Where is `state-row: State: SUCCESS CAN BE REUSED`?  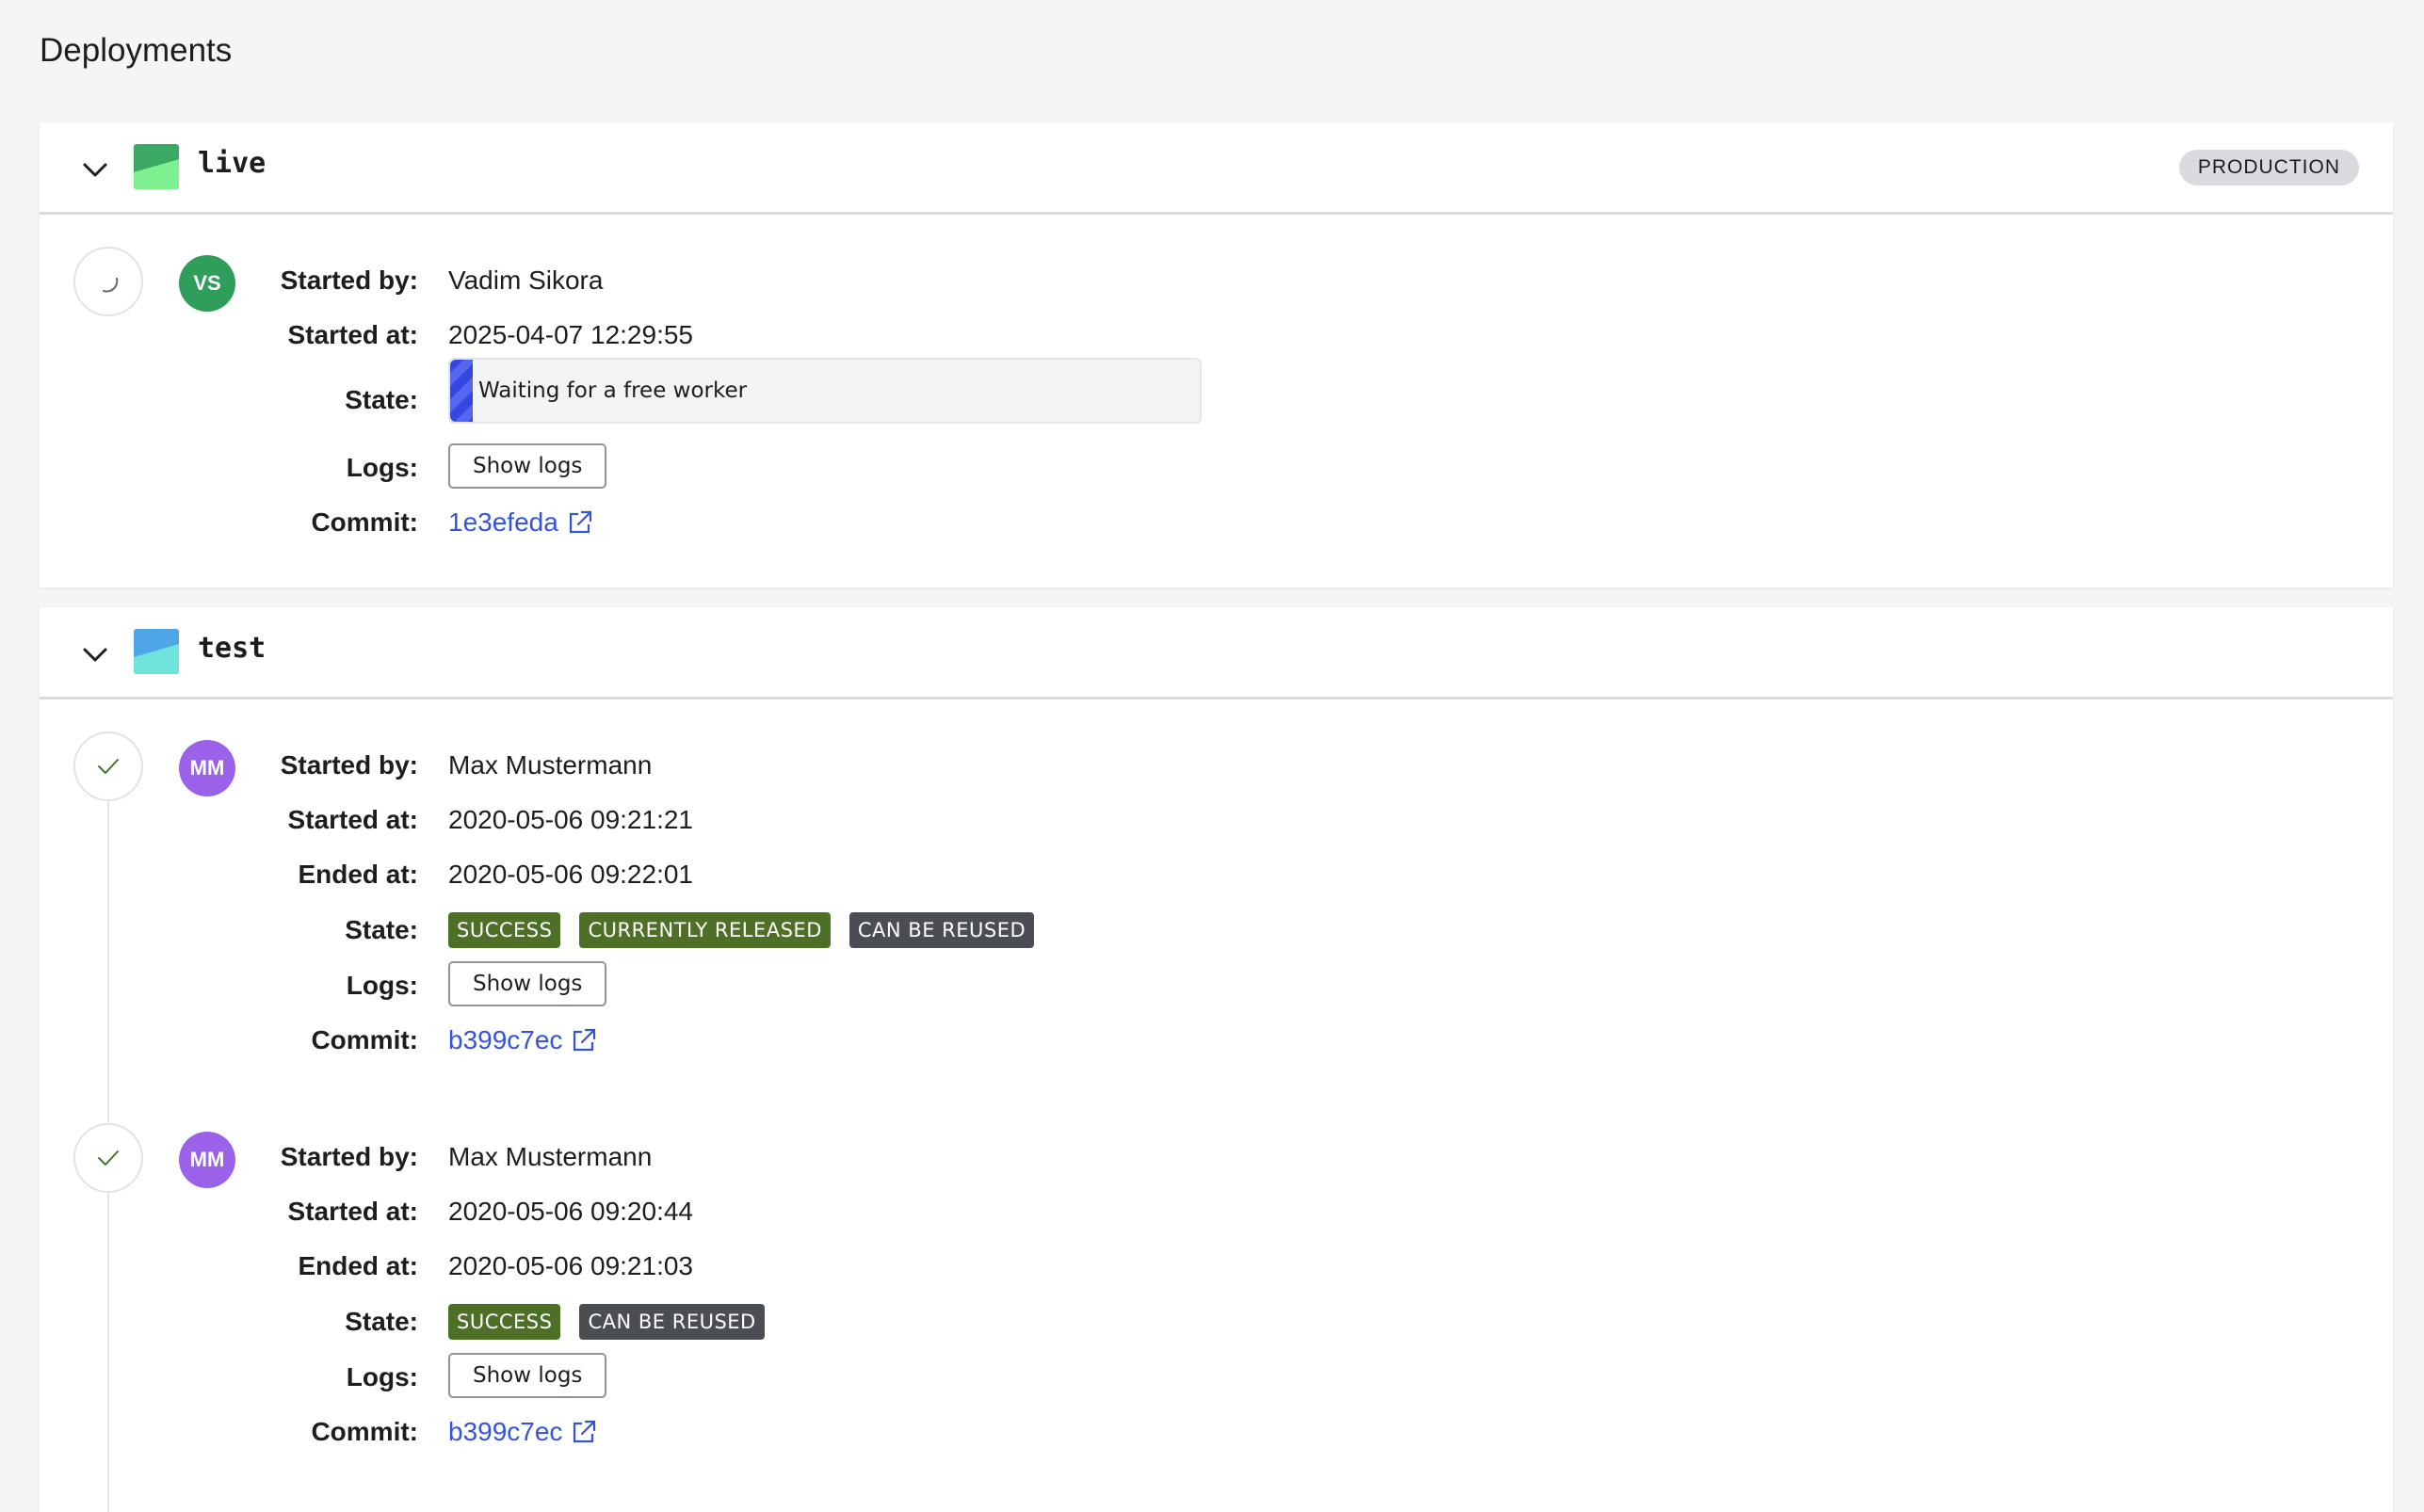
state-row: State: SUCCESS CAN BE REUSED is located at coordinates (1216, 1321).